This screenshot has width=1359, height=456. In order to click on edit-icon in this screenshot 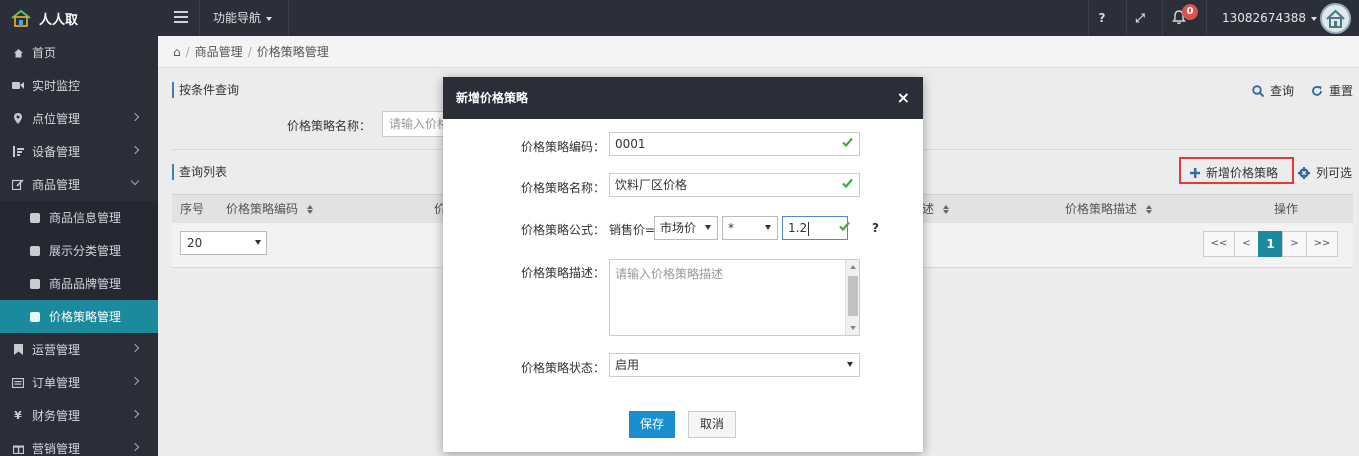, I will do `click(18, 185)`.